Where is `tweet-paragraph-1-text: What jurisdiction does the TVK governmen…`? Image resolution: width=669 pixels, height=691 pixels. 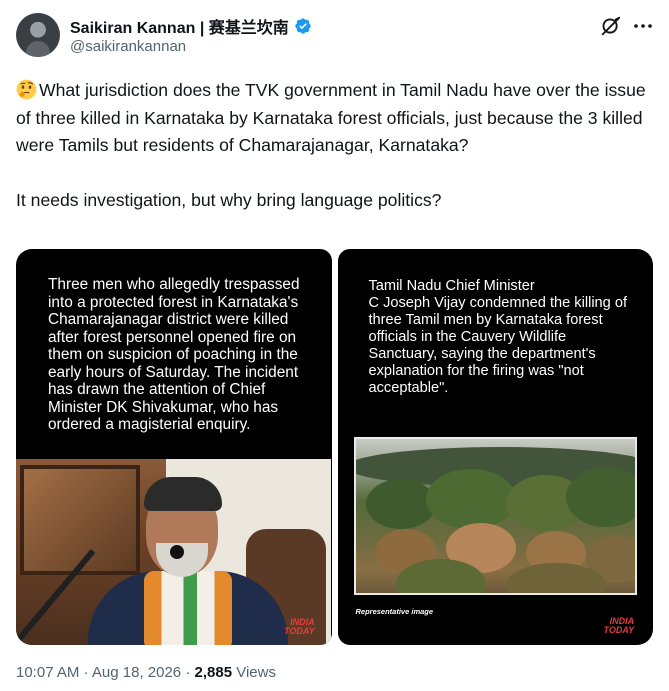 tweet-paragraph-1-text: What jurisdiction does the TVK governmen… is located at coordinates (331, 117).